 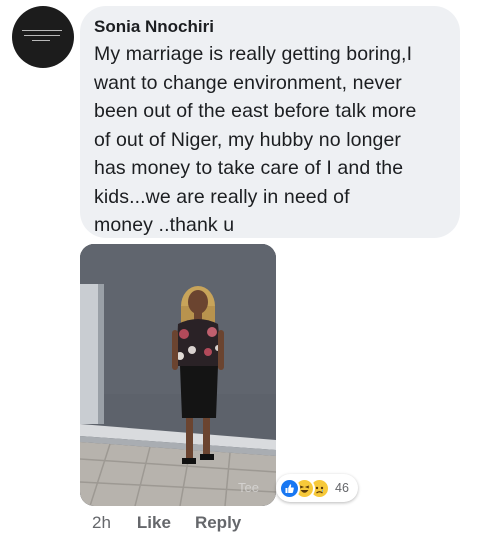 I want to click on comment-line: has money to take care of I and the, so click(x=249, y=168).